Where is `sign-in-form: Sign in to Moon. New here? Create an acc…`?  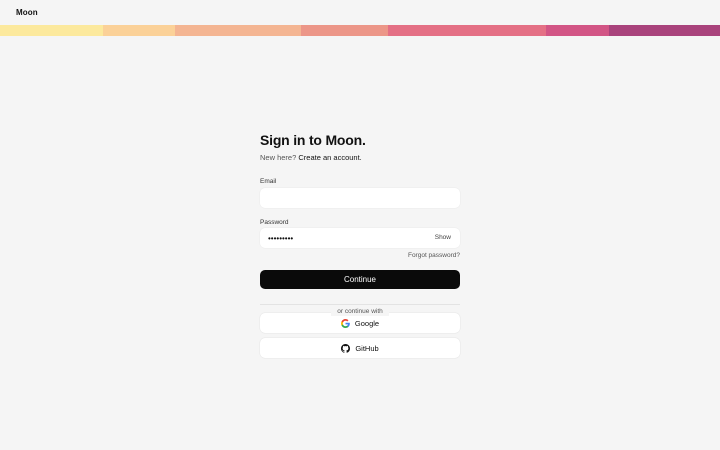
sign-in-form: Sign in to Moon. New here? Create an acc… is located at coordinates (360, 244).